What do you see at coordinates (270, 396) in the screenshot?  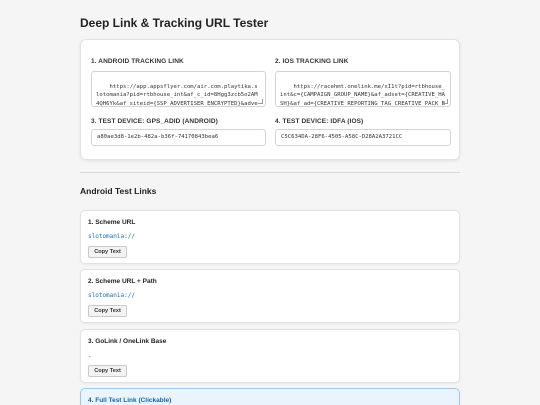 I see `link-card-full-test-link: 4. Full Test Link (Clickable)` at bounding box center [270, 396].